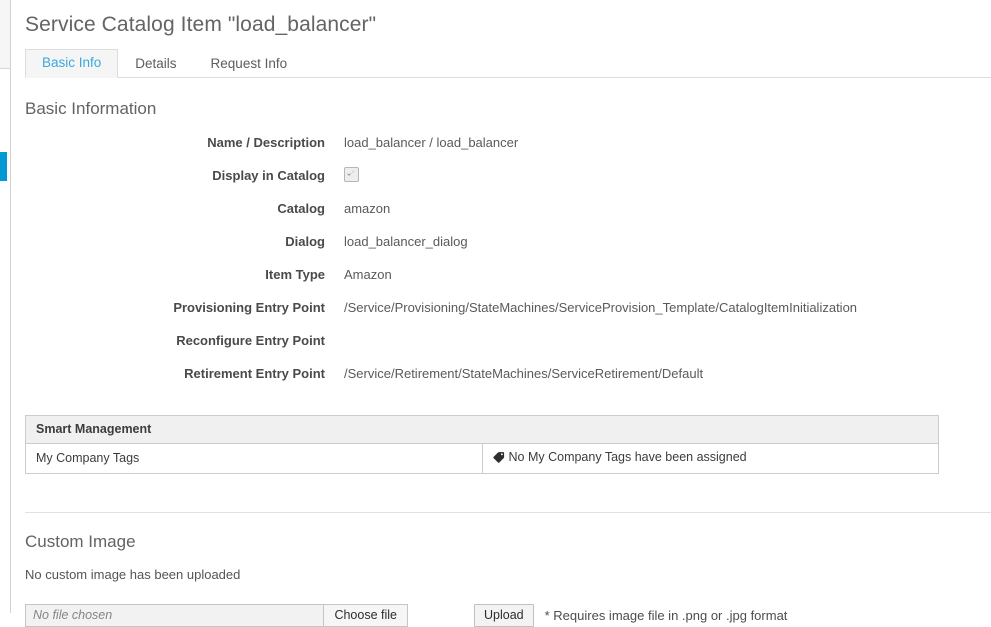 The height and width of the screenshot is (627, 991). I want to click on custom-image-status-text: No custom image has been uploaded, so click(133, 574).